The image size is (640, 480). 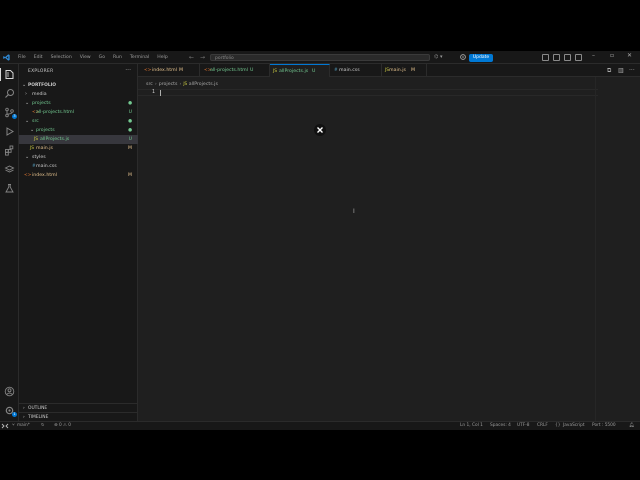 What do you see at coordinates (471, 426) in the screenshot?
I see `cursor-position: Ln 1, Col 1` at bounding box center [471, 426].